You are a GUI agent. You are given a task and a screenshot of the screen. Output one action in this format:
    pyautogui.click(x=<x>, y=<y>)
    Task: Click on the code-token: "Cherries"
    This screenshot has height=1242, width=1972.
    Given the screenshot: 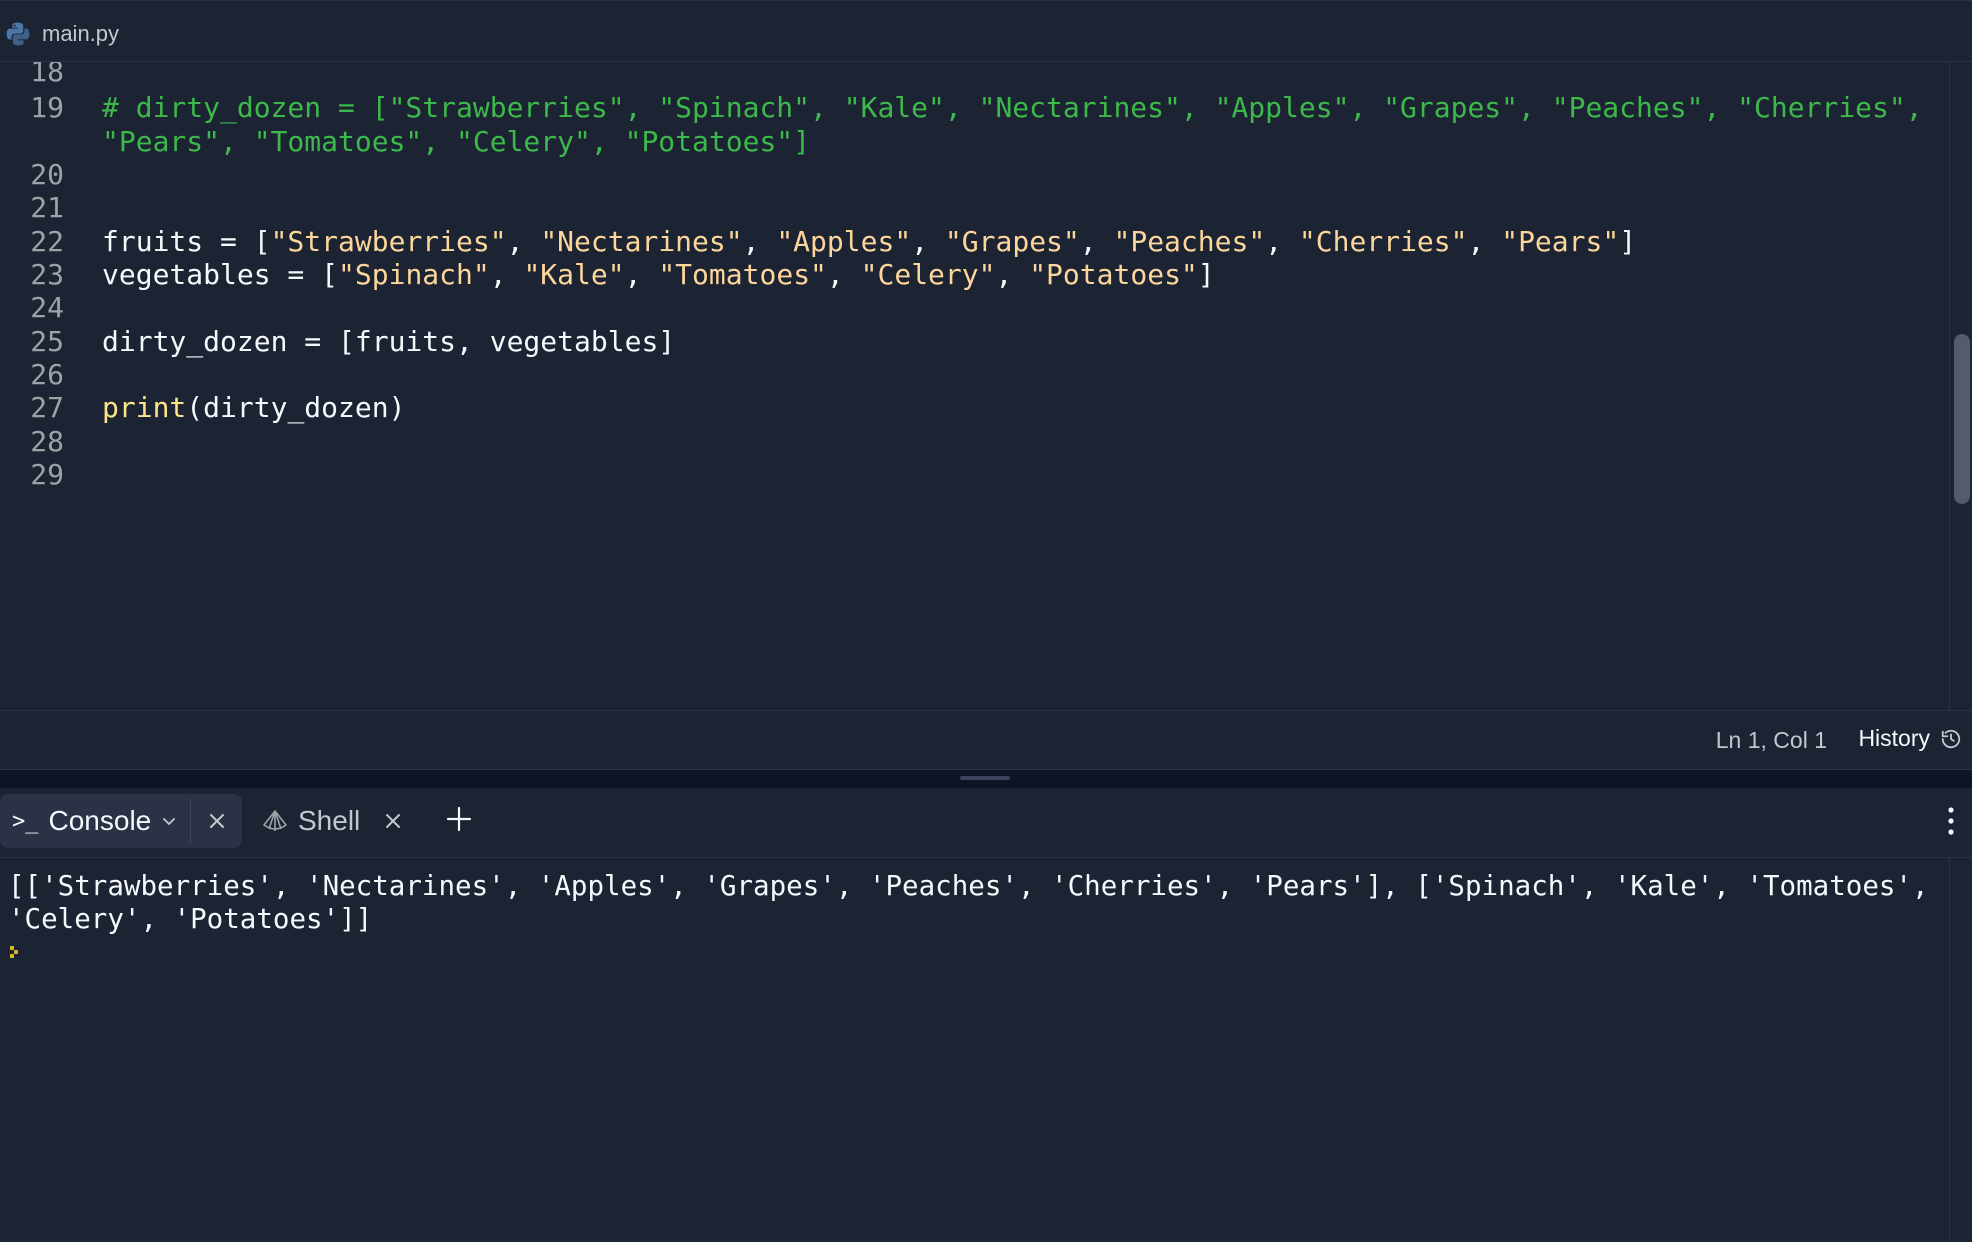 What is the action you would take?
    pyautogui.click(x=1383, y=241)
    